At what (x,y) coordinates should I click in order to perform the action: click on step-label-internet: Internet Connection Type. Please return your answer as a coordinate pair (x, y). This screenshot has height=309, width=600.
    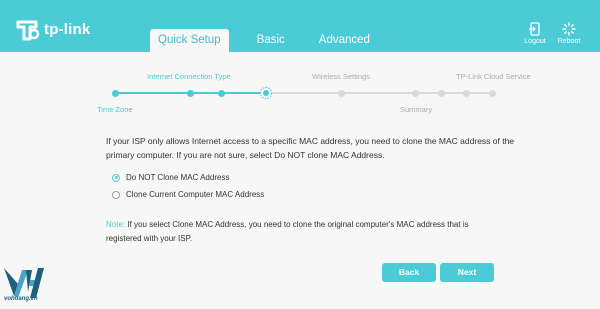
    Looking at the image, I should click on (189, 76).